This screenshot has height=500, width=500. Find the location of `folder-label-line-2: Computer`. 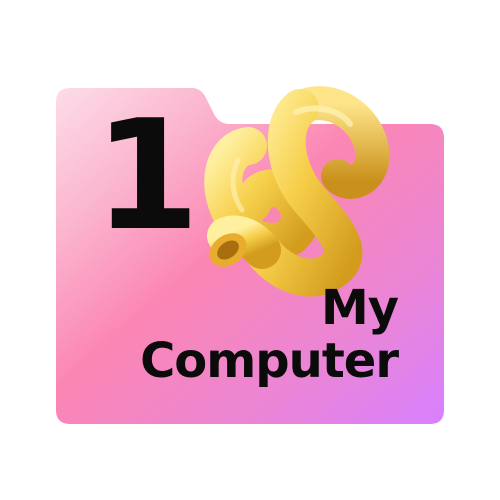

folder-label-line-2: Computer is located at coordinates (269, 361).